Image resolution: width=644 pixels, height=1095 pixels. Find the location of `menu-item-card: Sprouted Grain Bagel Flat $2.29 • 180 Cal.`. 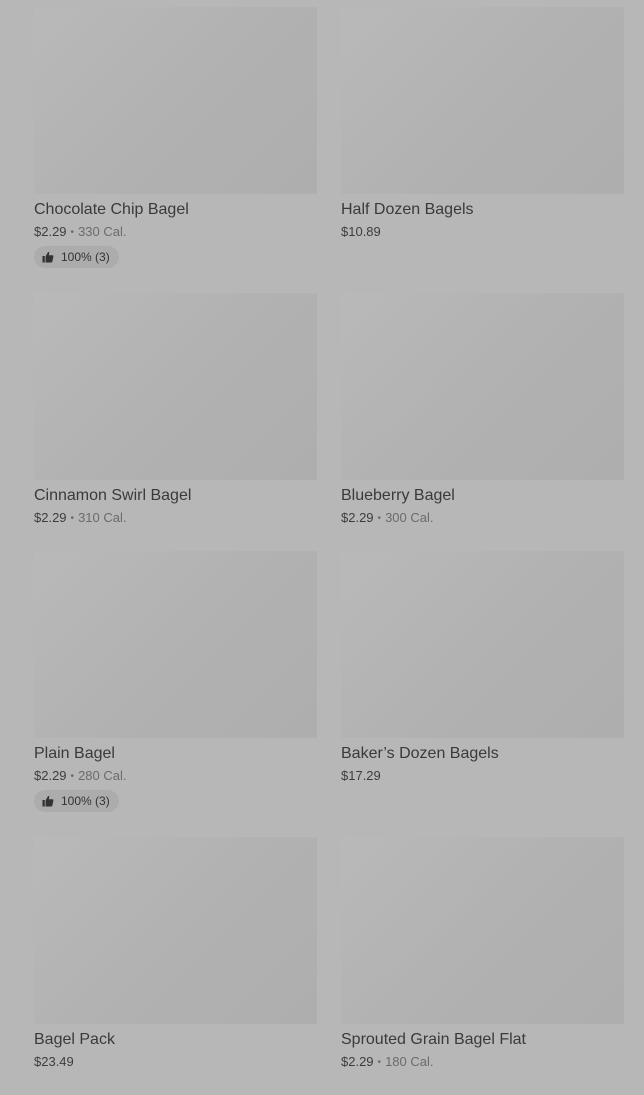

menu-item-card: Sprouted Grain Bagel Flat $2.29 • 180 Cal. is located at coordinates (482, 966).